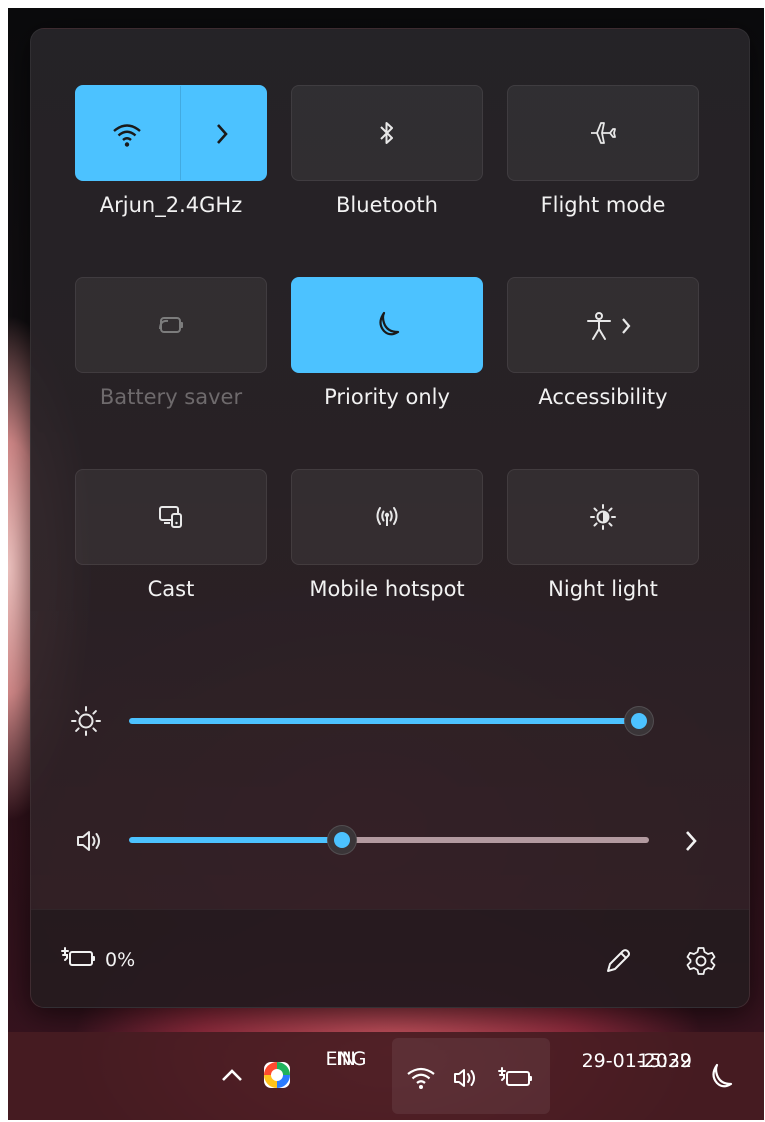  What do you see at coordinates (603, 589) in the screenshot?
I see `night-light-label: Night light` at bounding box center [603, 589].